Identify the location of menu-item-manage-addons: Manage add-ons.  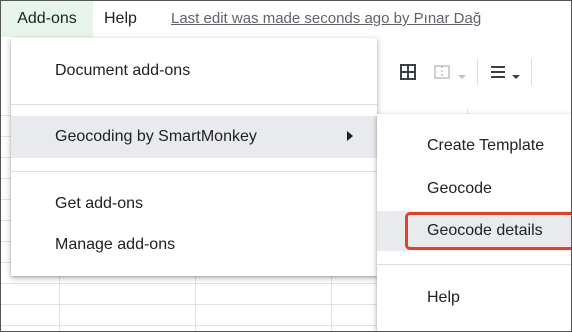
(194, 245).